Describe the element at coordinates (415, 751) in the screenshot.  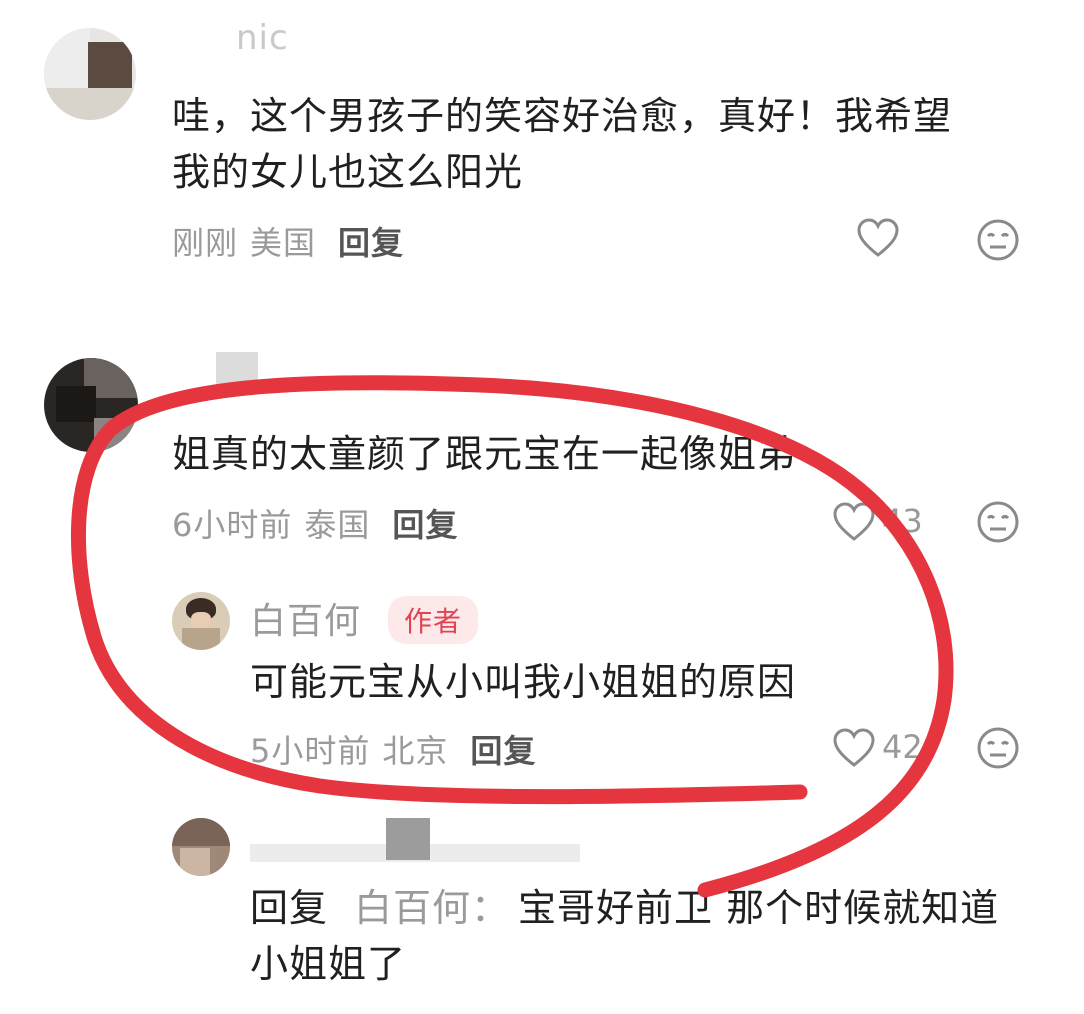
I see `location: 北京` at that location.